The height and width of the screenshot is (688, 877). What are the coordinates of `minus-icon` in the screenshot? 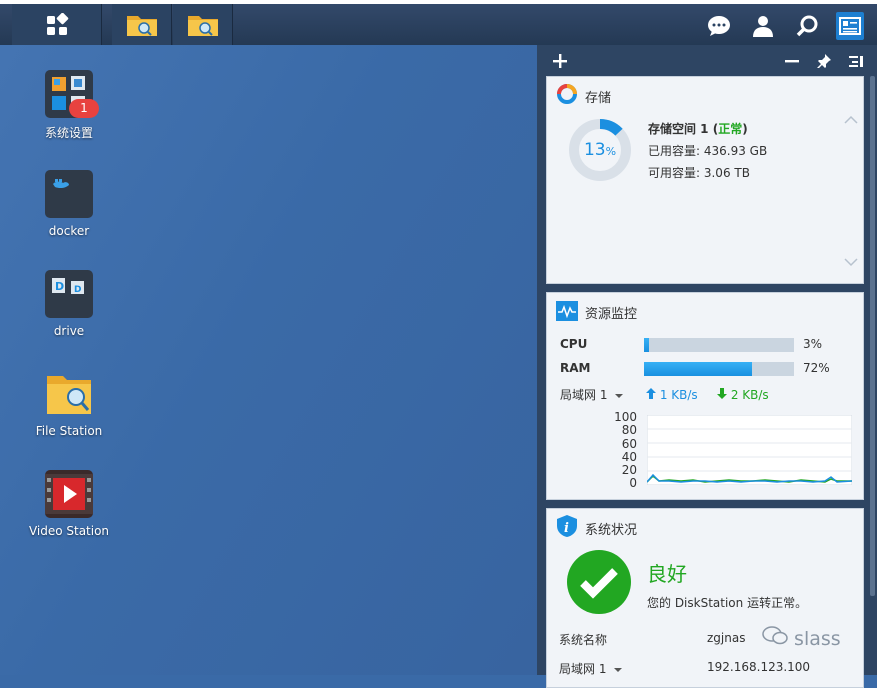 It's located at (792, 61).